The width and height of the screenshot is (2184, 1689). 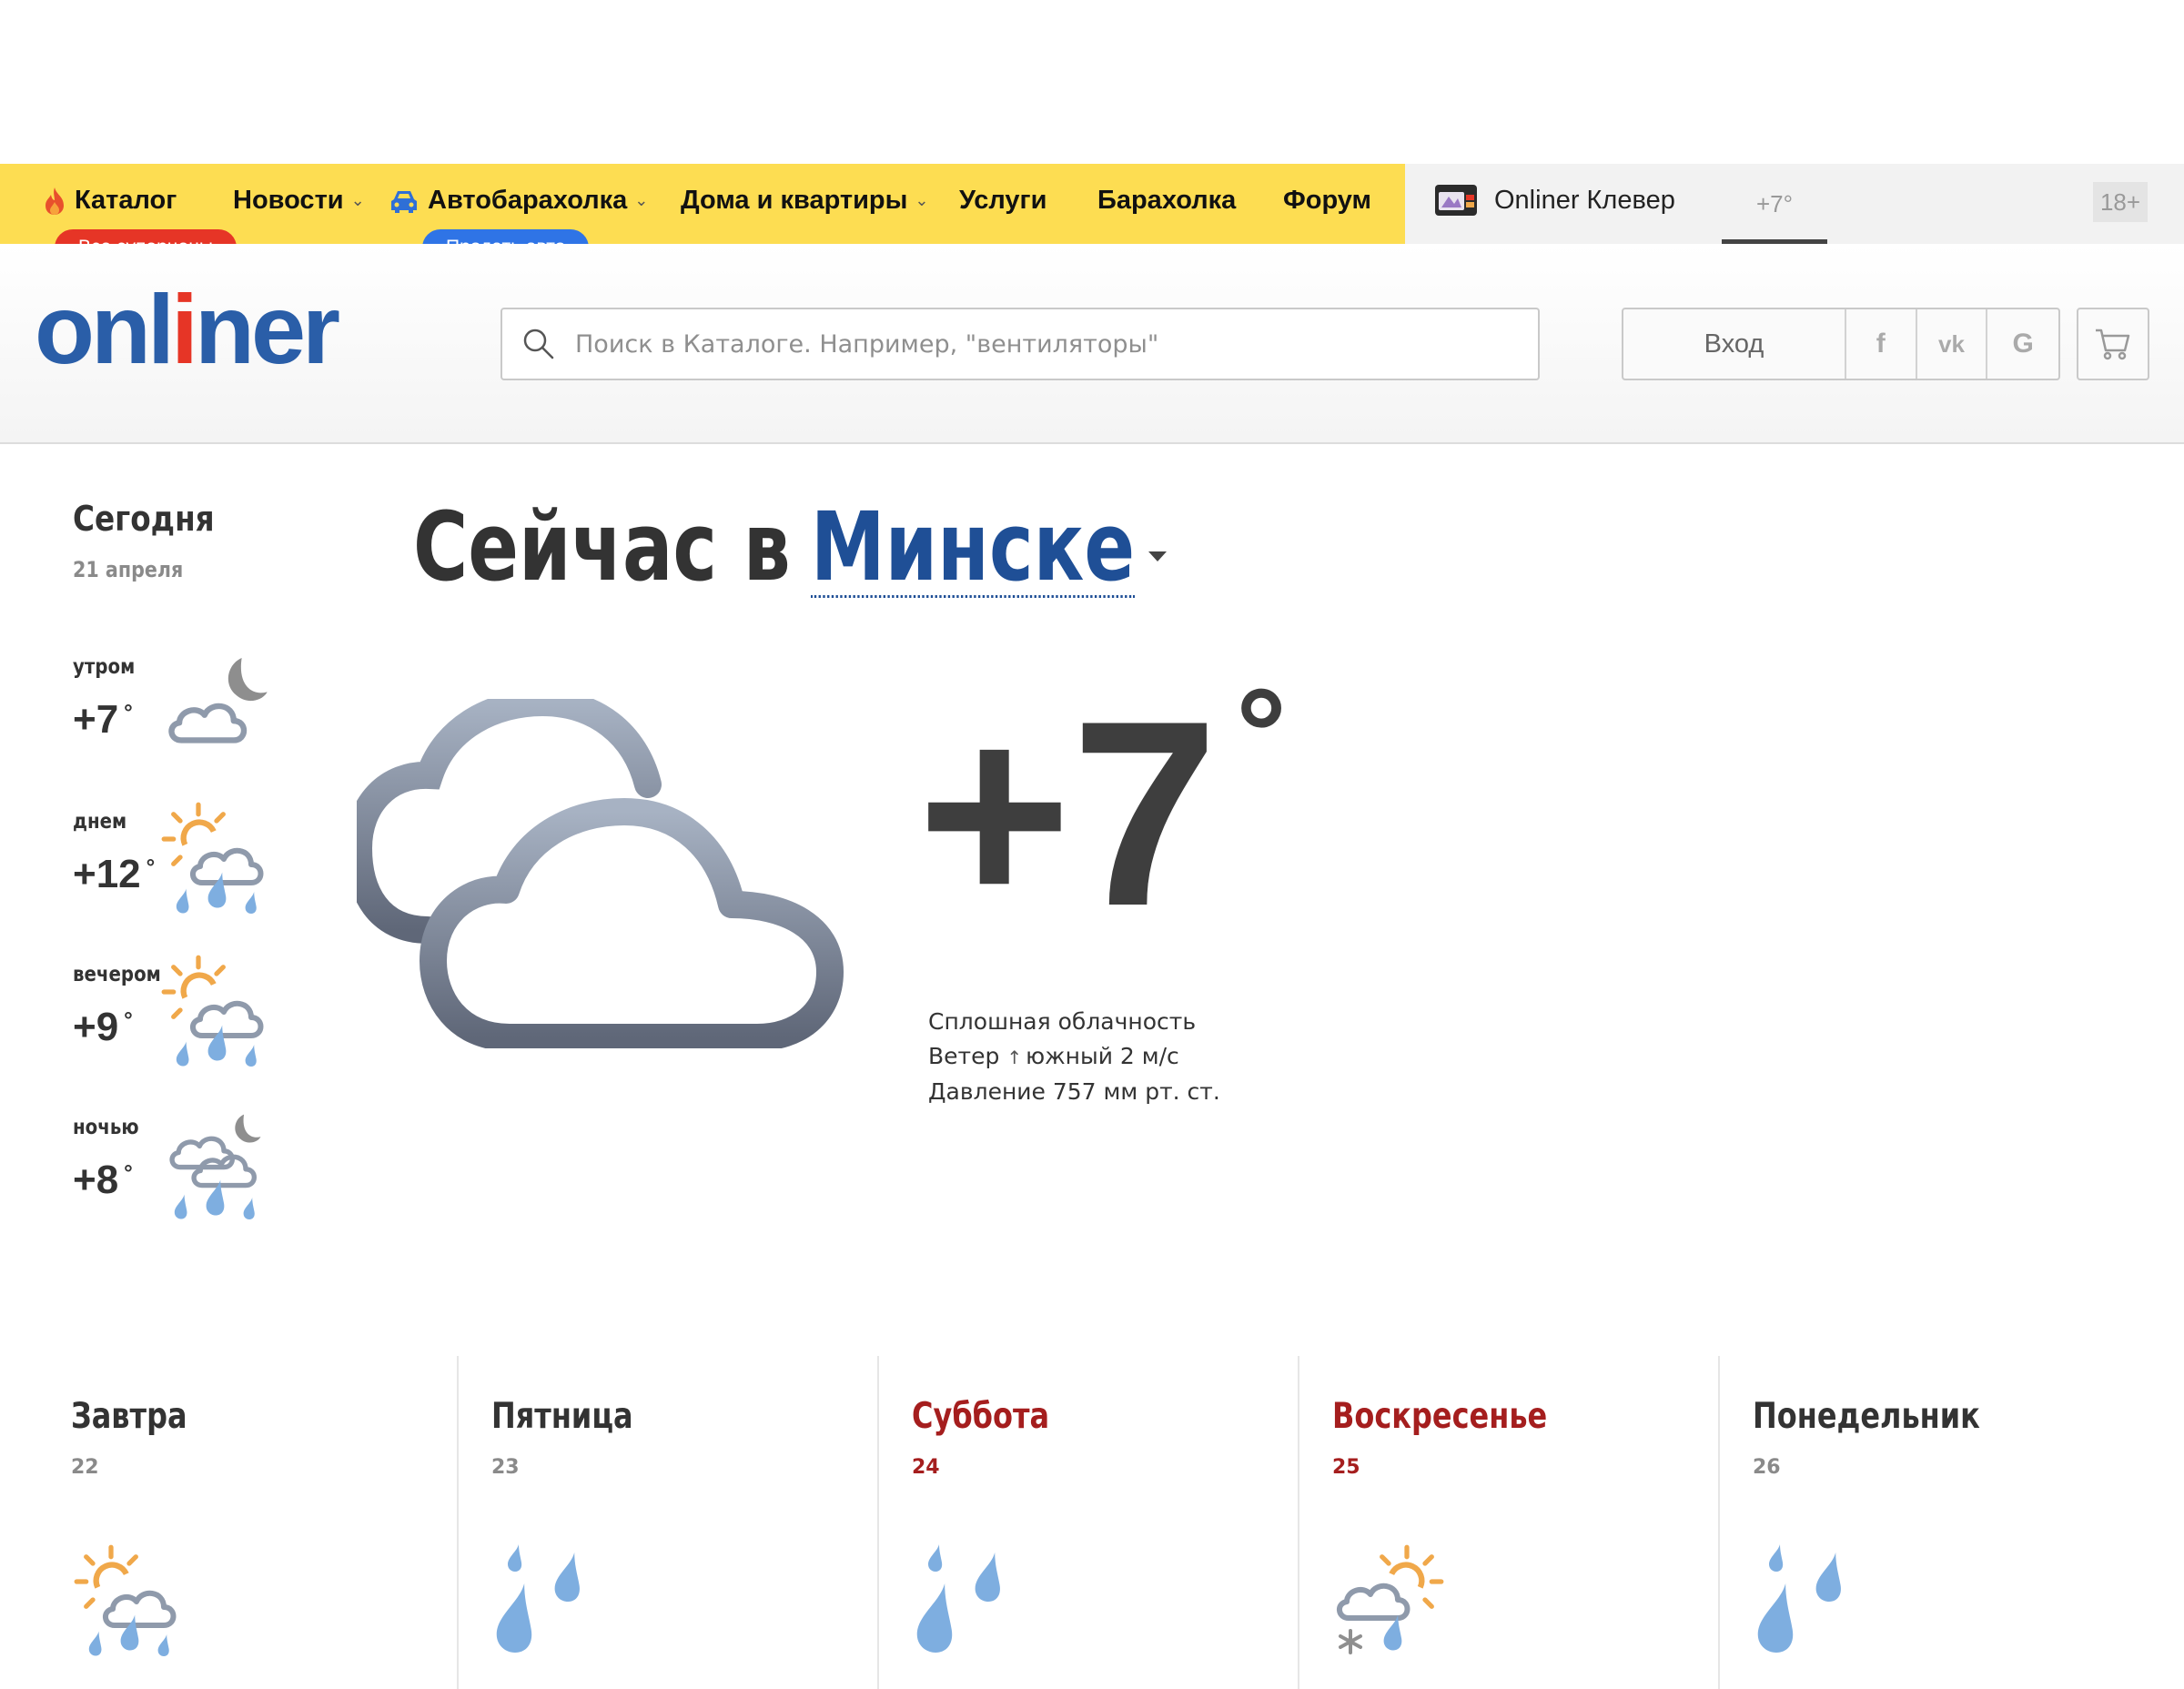 I want to click on condition-text: Сплошная облачность, so click(x=1063, y=1021).